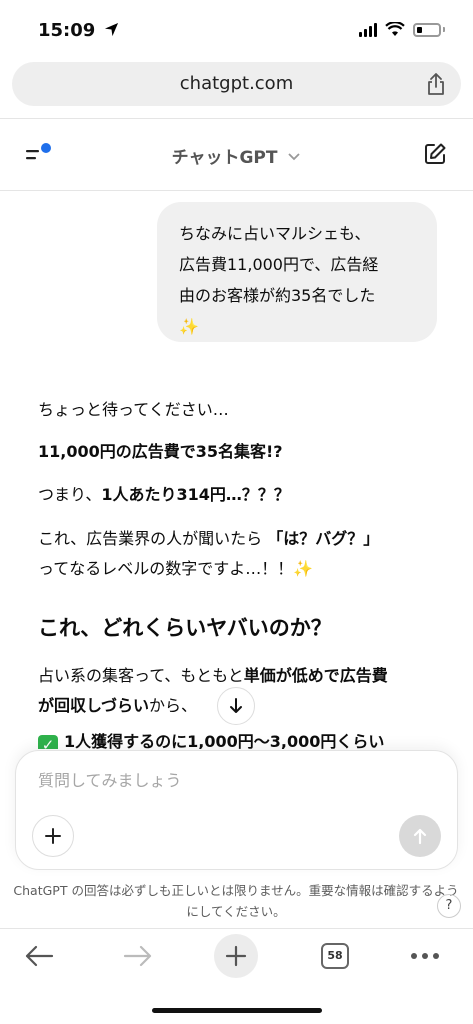 This screenshot has width=473, height=1024. I want to click on new-tab-button, so click(236, 956).